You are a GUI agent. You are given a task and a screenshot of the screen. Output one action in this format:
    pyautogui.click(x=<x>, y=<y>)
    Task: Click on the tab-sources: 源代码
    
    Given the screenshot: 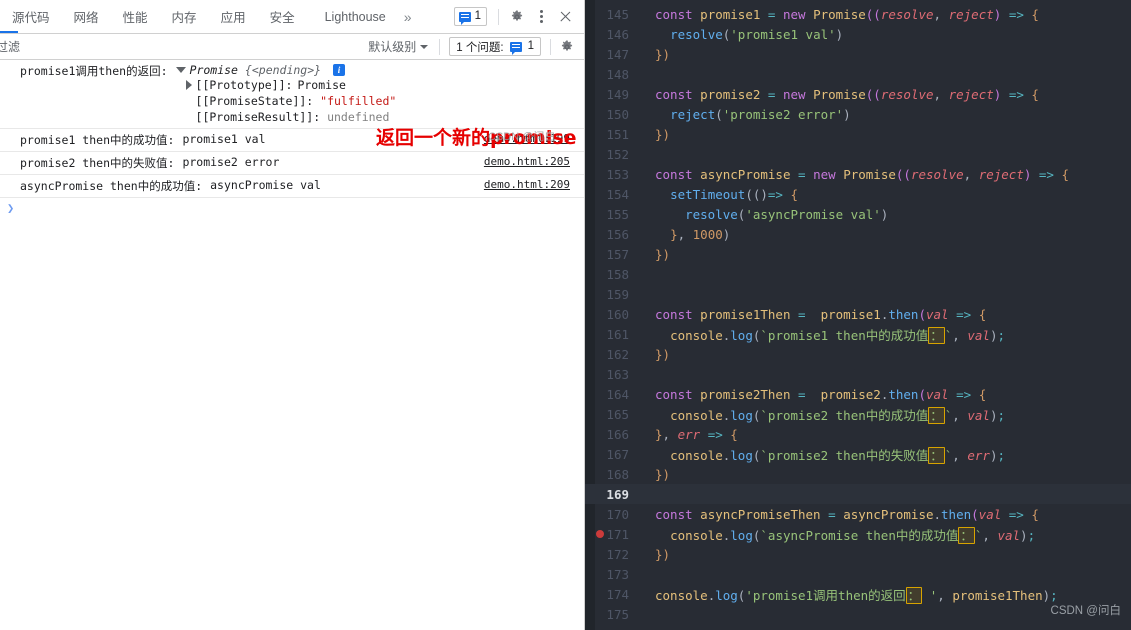 What is the action you would take?
    pyautogui.click(x=31, y=16)
    